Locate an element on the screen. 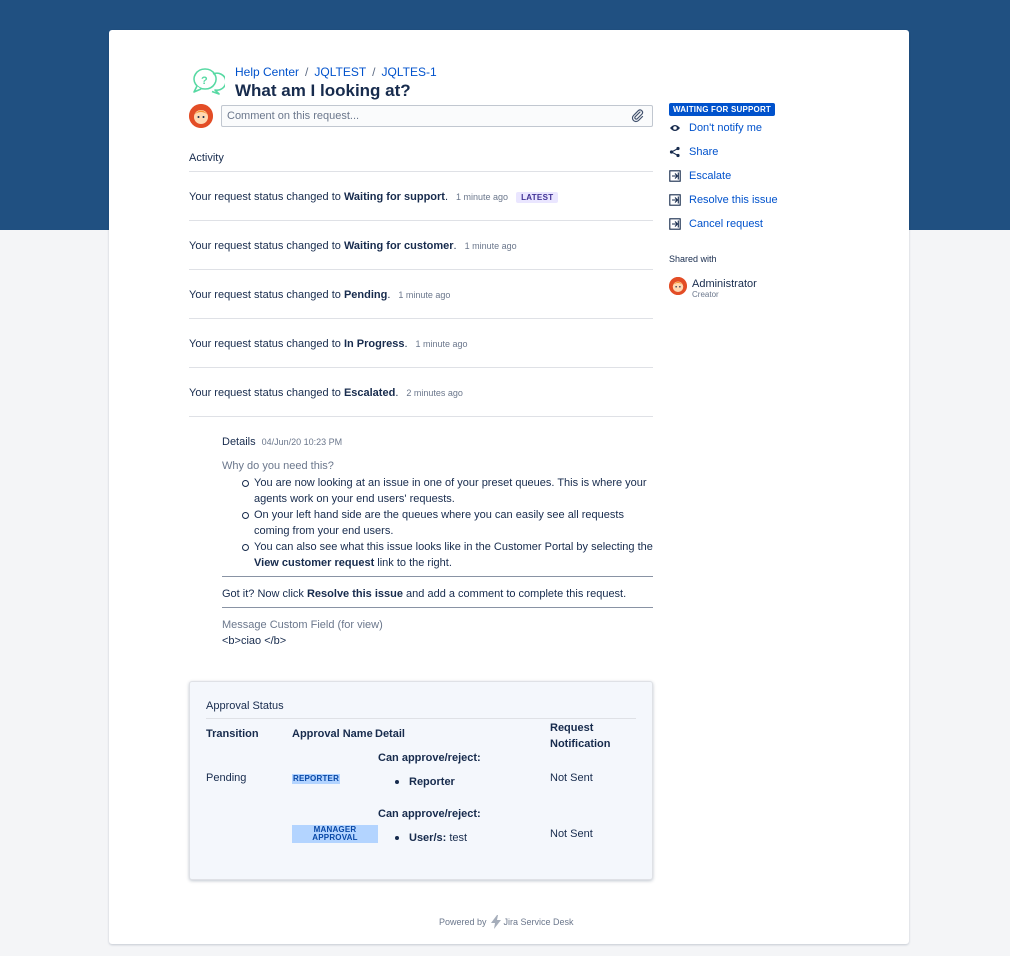  status-badge: WAITING FOR SUPPORT is located at coordinates (722, 109).